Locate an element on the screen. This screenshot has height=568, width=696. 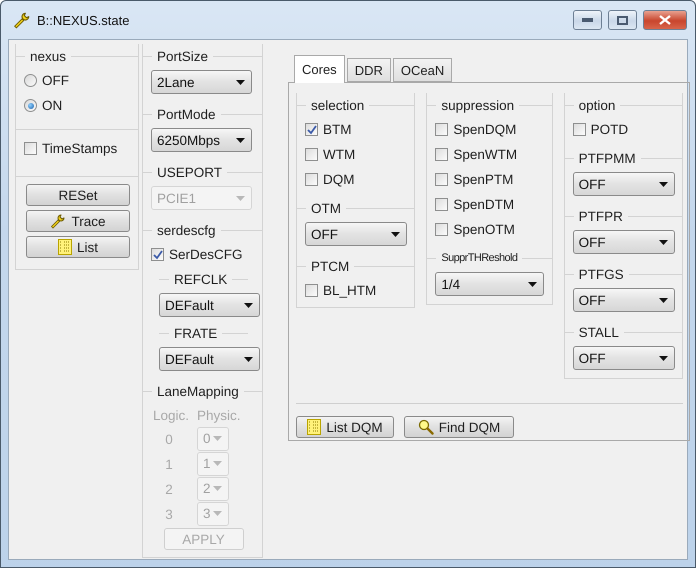
checkbox-label: TimeStamps is located at coordinates (80, 148).